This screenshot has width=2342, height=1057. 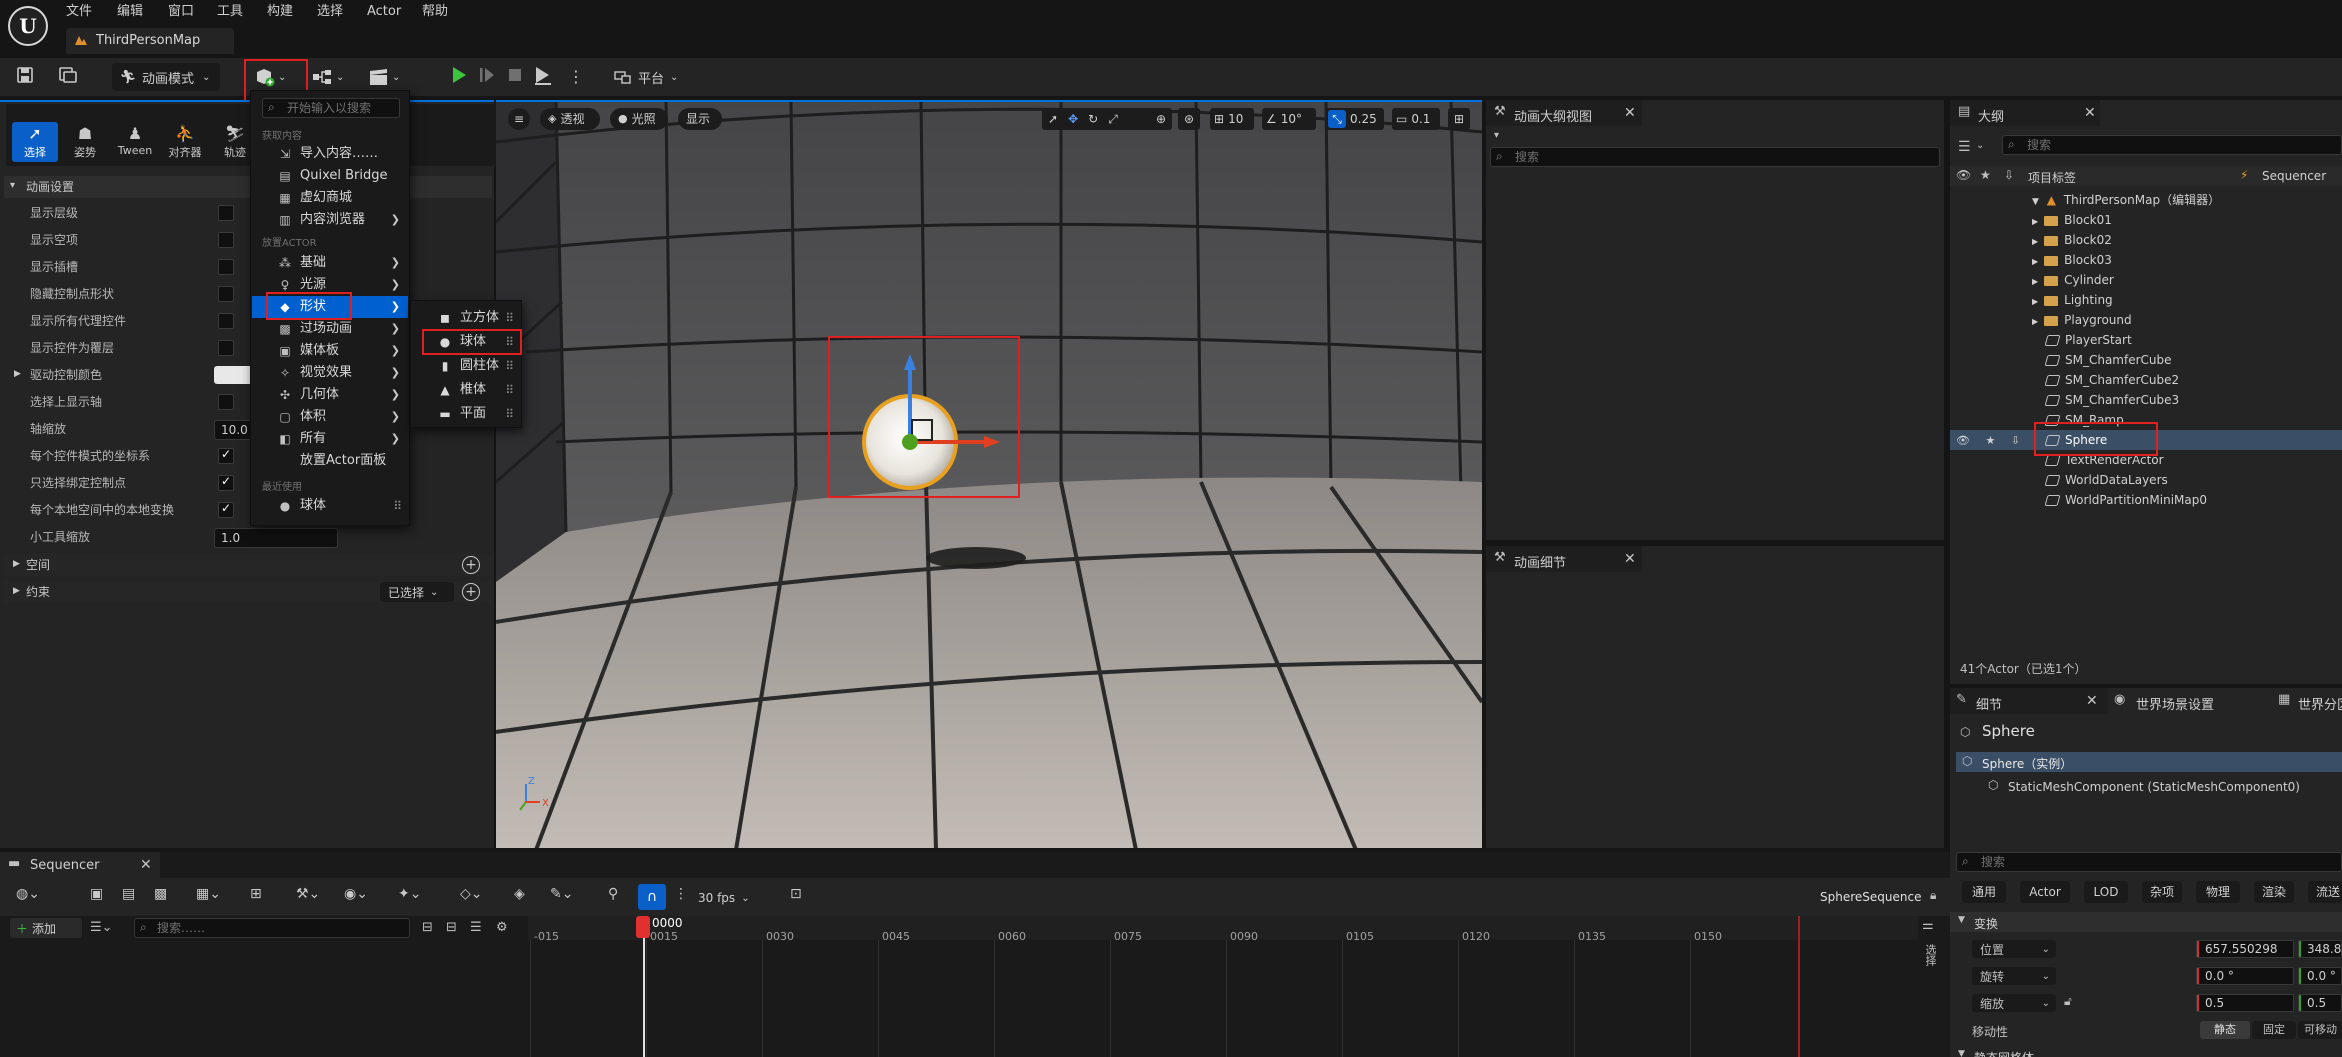 I want to click on lit-button: ● 光照, so click(x=639, y=119).